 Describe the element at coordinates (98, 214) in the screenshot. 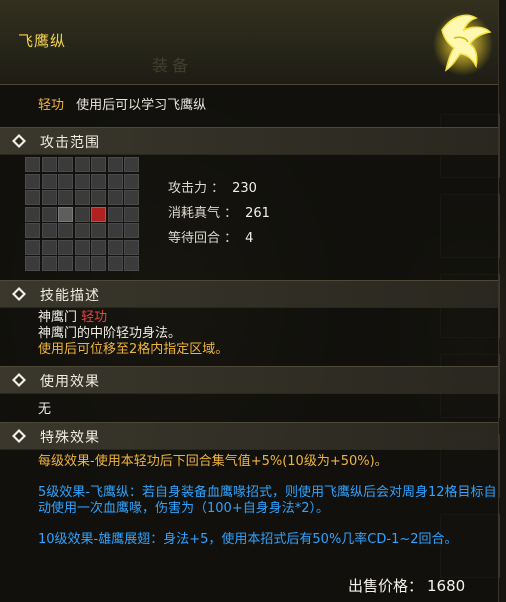

I see `range-cell-target` at that location.